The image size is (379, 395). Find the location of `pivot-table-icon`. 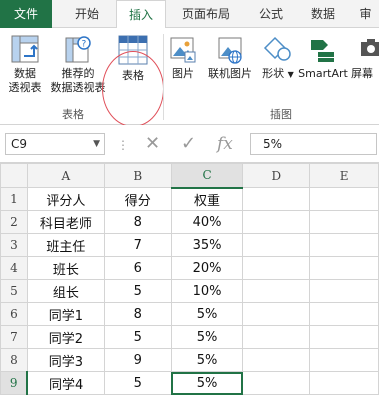

pivot-table-icon is located at coordinates (25, 49).